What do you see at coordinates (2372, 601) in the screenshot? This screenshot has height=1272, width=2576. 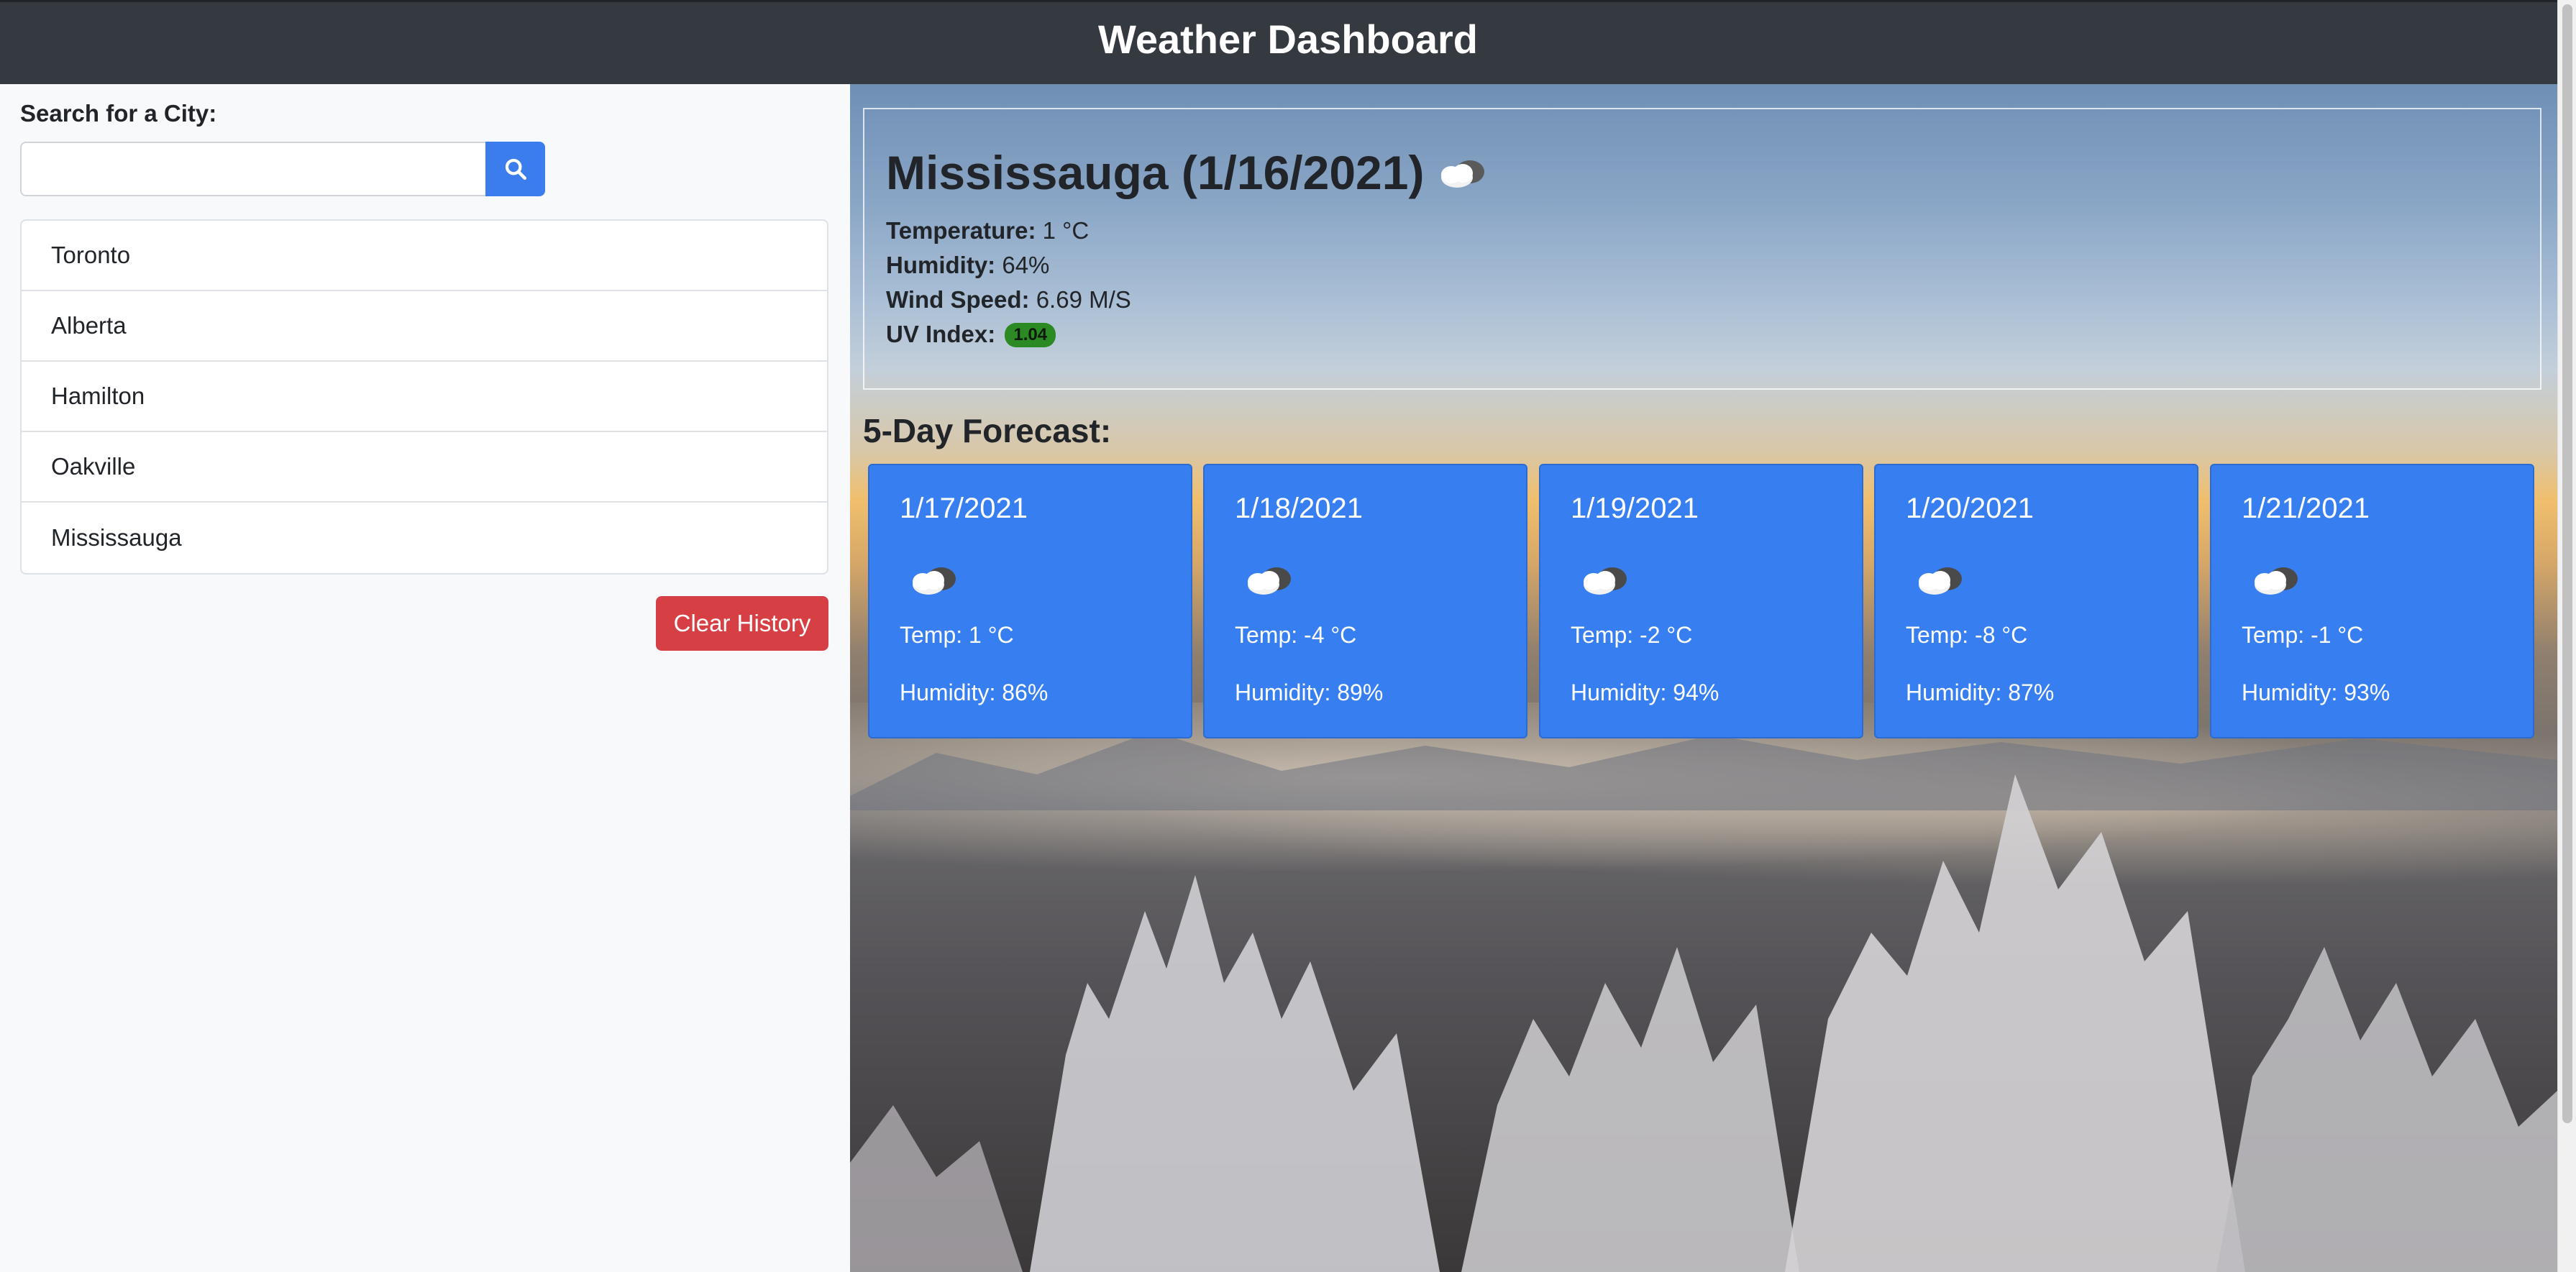 I see `forecast-card: 1/21/2021 Temp: -1 °C Humidity: 93%` at bounding box center [2372, 601].